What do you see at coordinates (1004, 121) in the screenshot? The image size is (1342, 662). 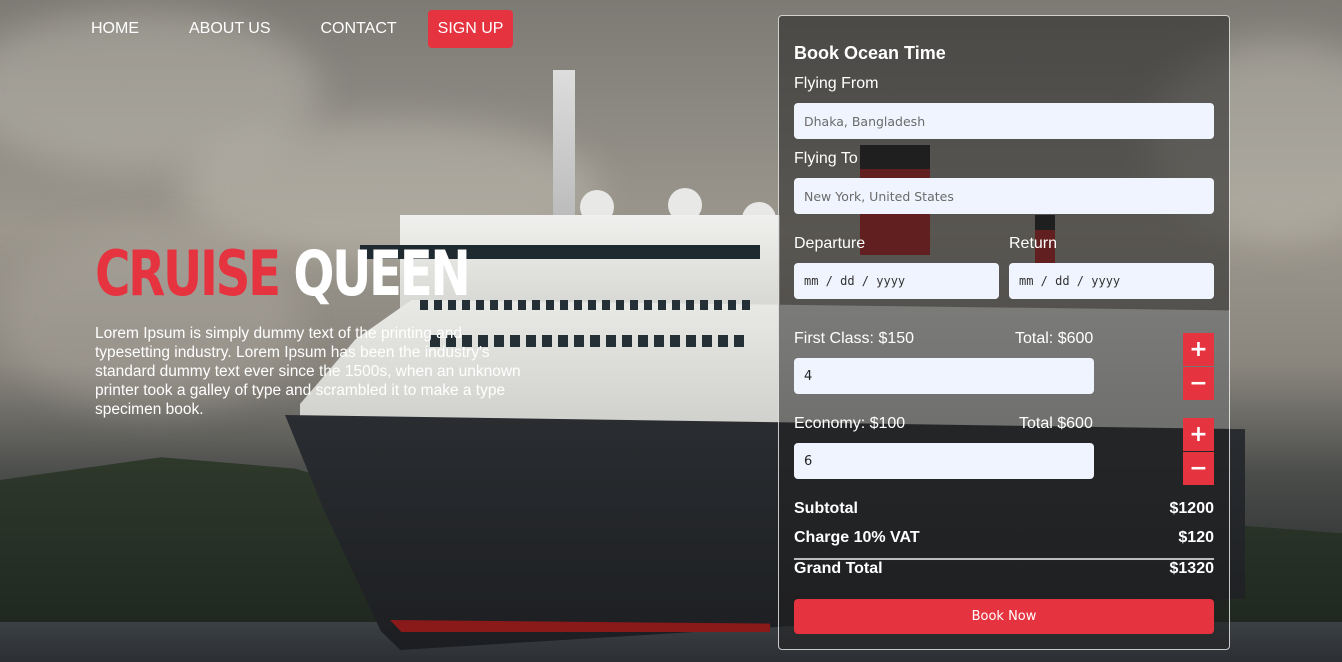 I see `flying-from-input: Dhaka, Bangladesh` at bounding box center [1004, 121].